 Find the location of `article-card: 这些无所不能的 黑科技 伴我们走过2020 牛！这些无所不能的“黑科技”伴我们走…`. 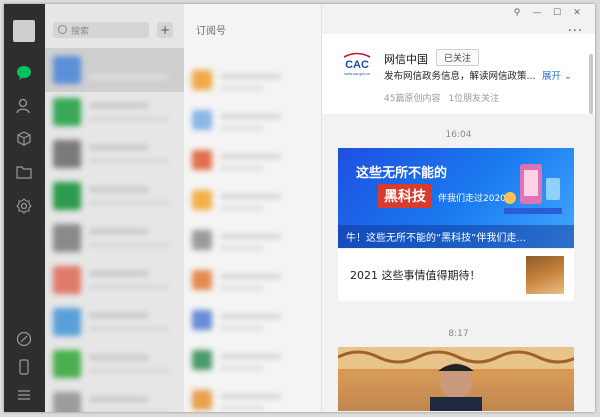

article-card: 这些无所不能的 黑科技 伴我们走过2020 牛！这些无所不能的“黑科技”伴我们走… is located at coordinates (456, 224).